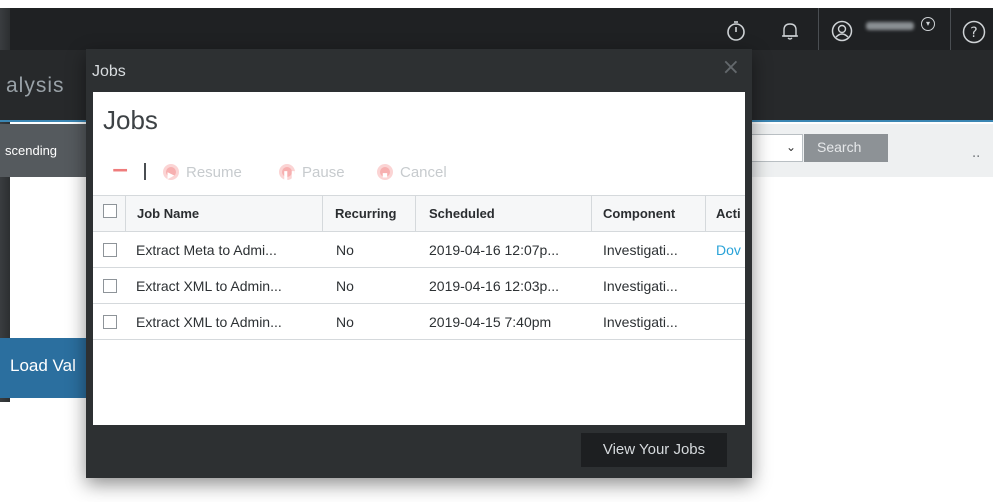  I want to click on top-navigation-bar: ?, so click(496, 29).